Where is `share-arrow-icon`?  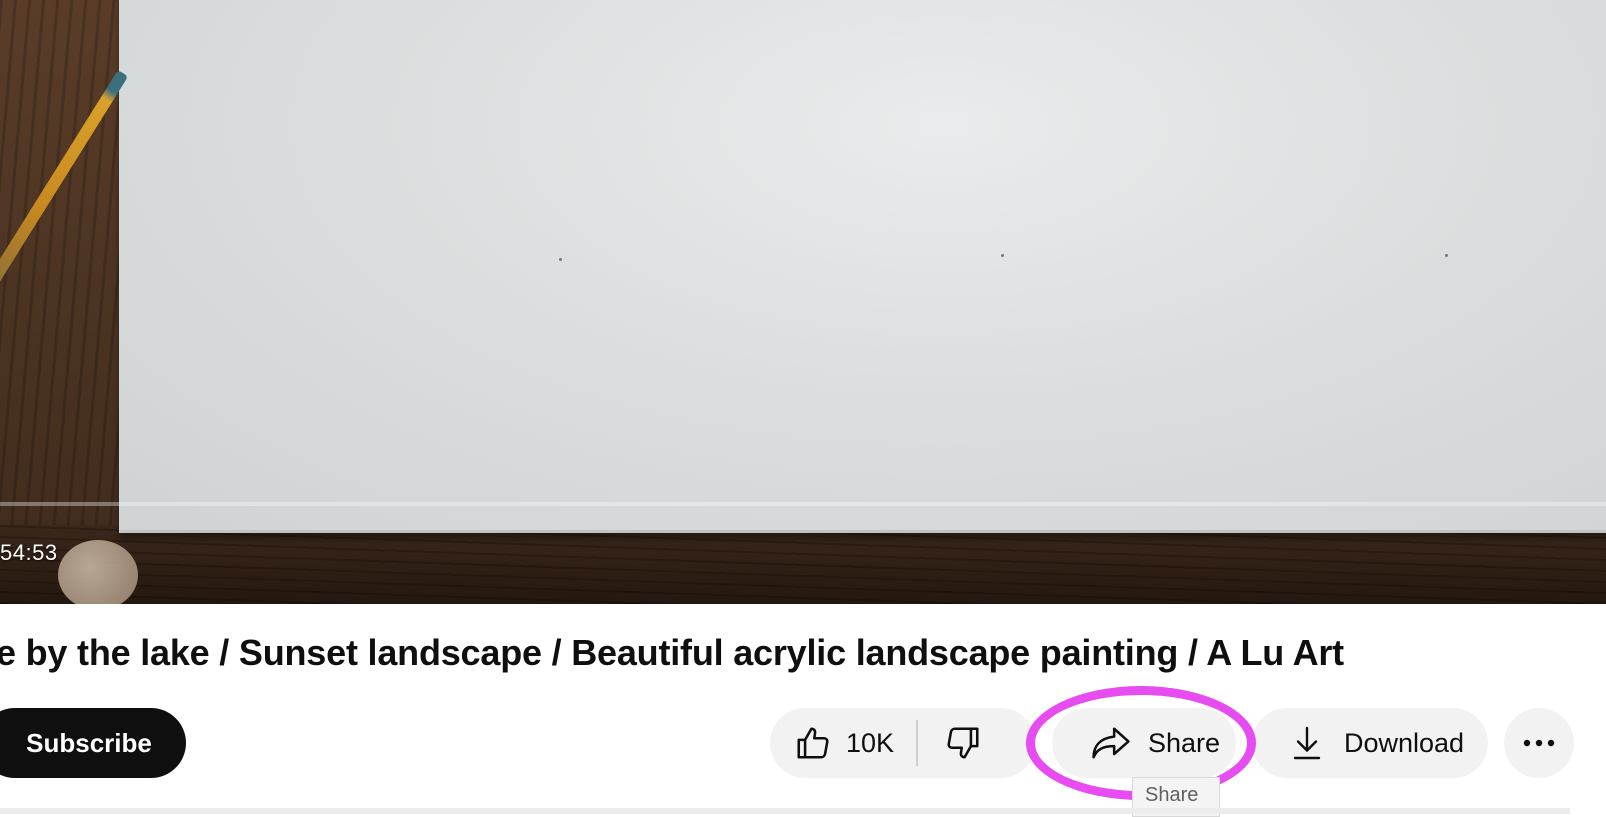
share-arrow-icon is located at coordinates (1111, 743).